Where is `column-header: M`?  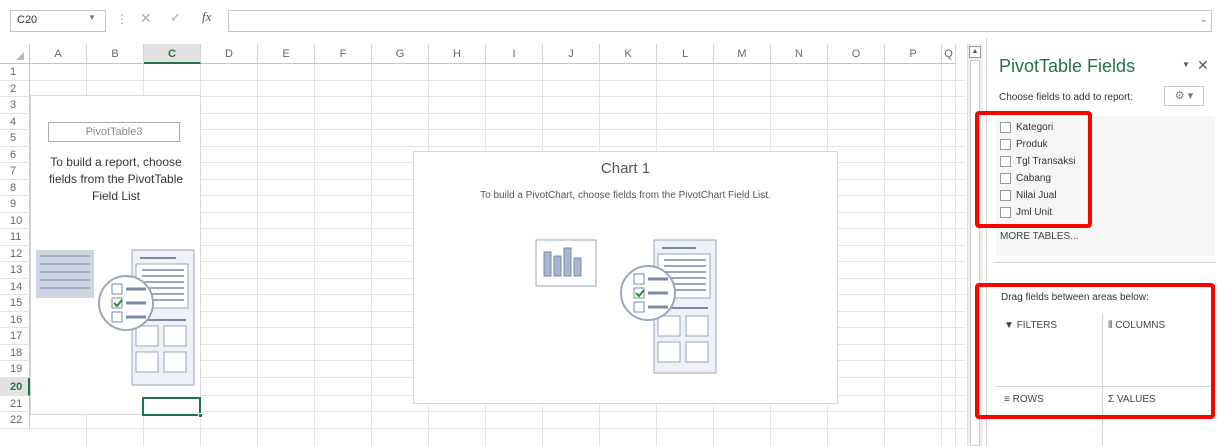 column-header: M is located at coordinates (742, 54).